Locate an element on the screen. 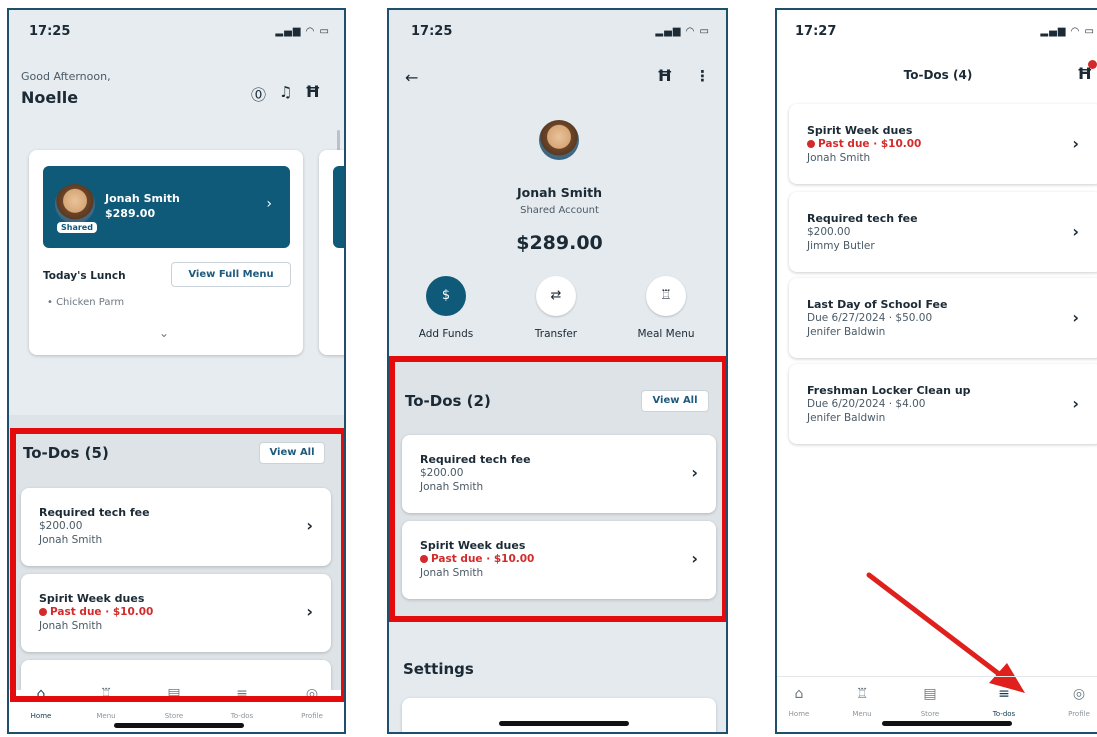 Image resolution: width=1097 pixels, height=737 pixels. greeting: Good Afternoon, is located at coordinates (66, 76).